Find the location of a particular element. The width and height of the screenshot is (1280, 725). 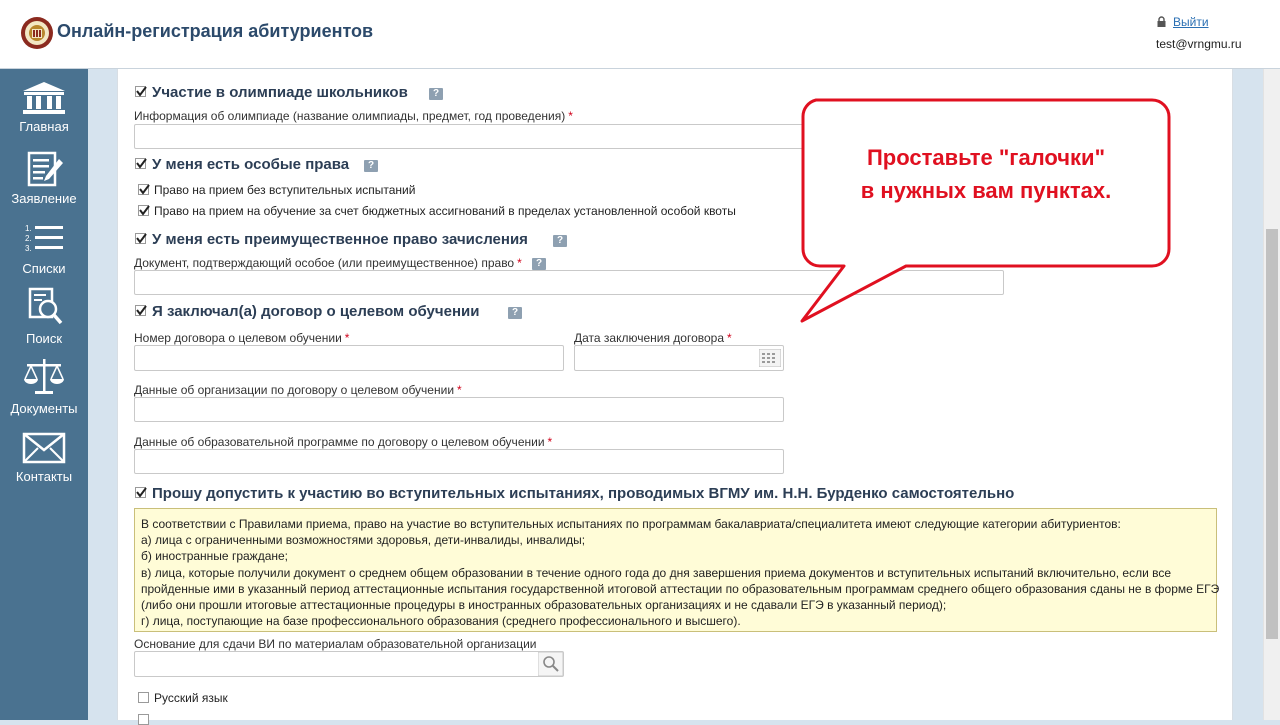

organization-input is located at coordinates (459, 409).